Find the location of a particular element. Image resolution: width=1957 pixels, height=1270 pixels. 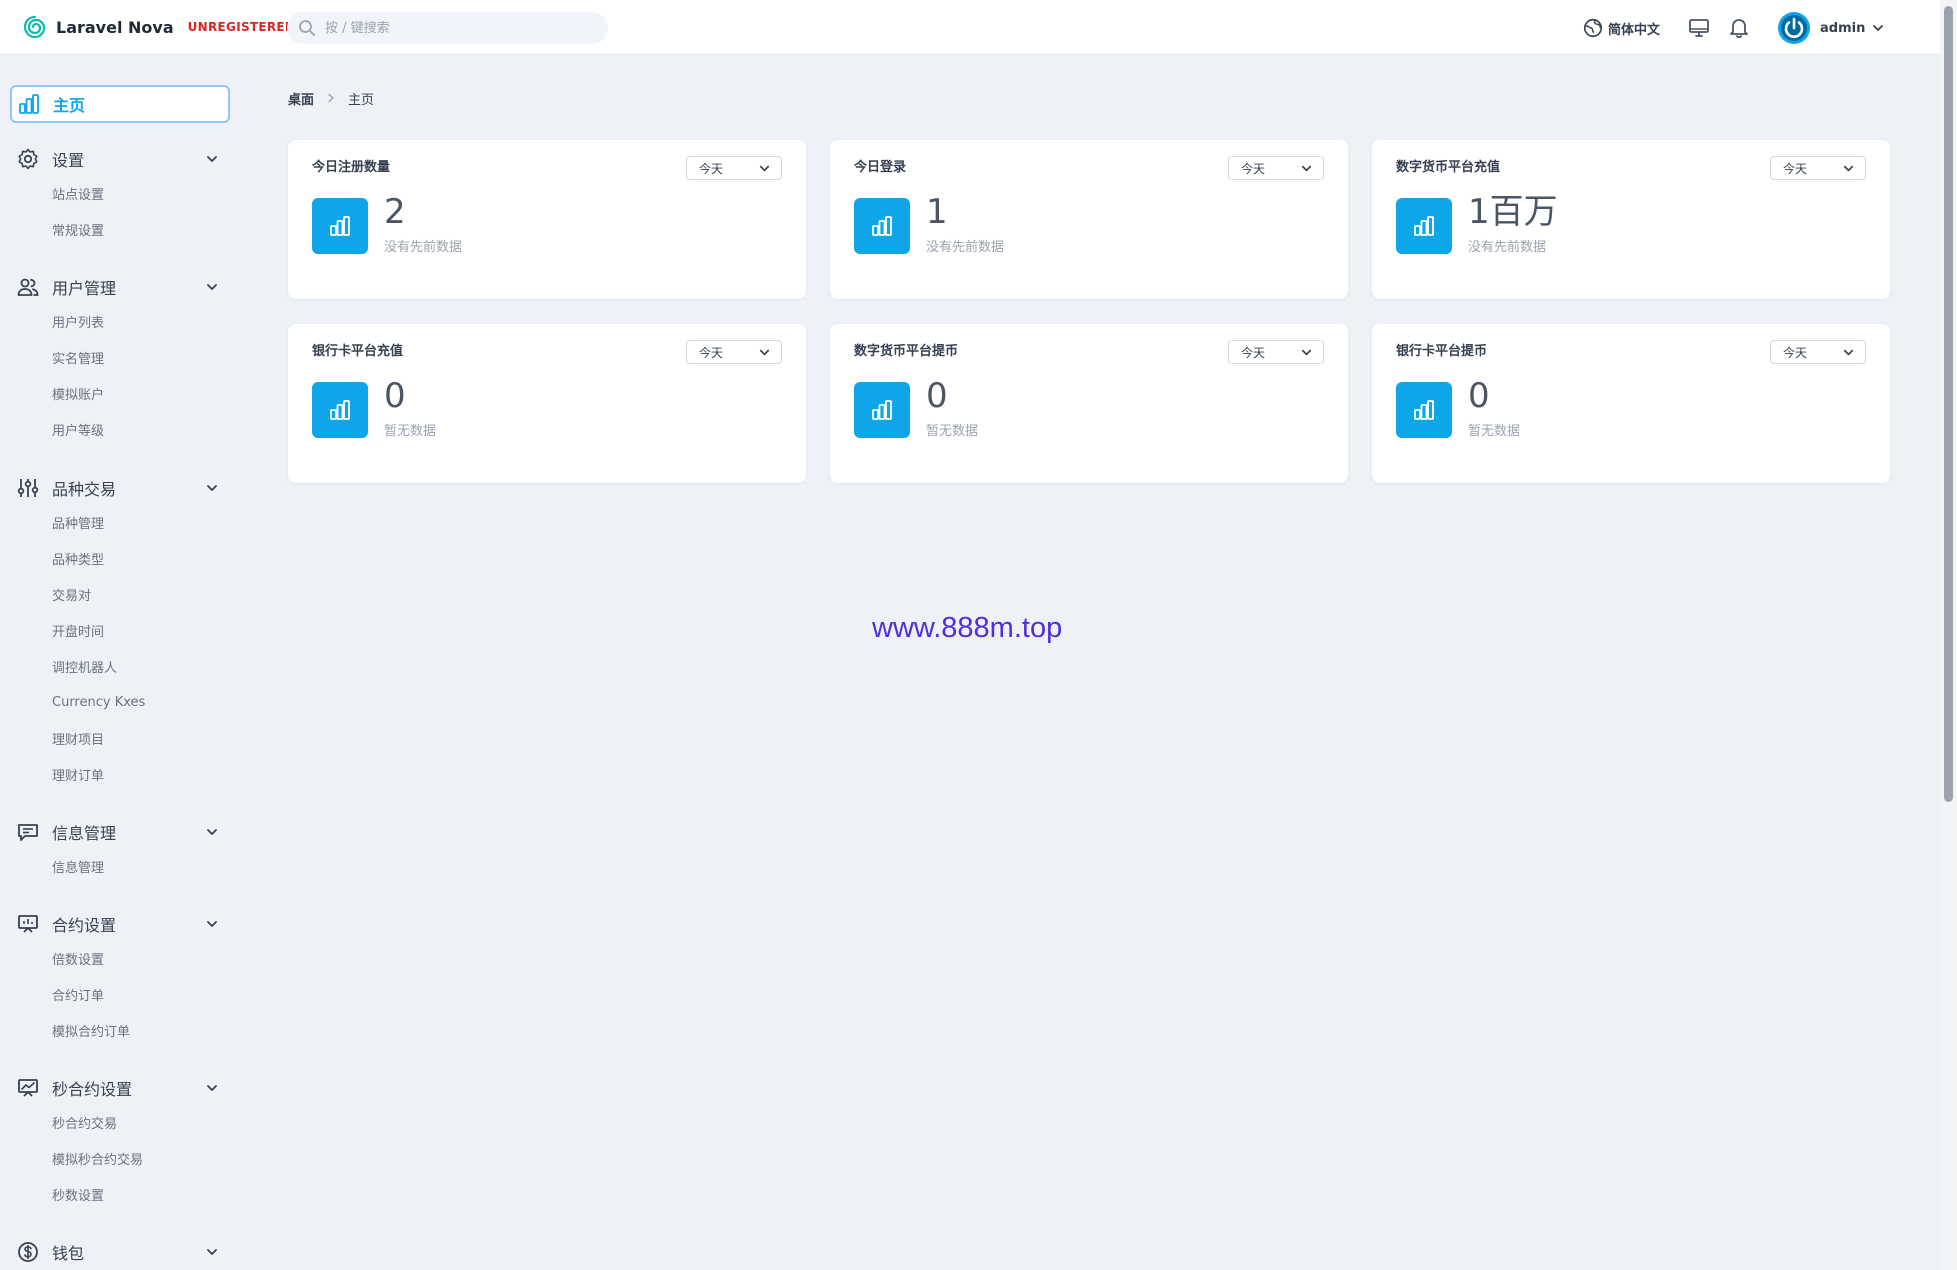

sidebar-item-second-contract-trading: 秒合约交易 is located at coordinates (120, 1122).